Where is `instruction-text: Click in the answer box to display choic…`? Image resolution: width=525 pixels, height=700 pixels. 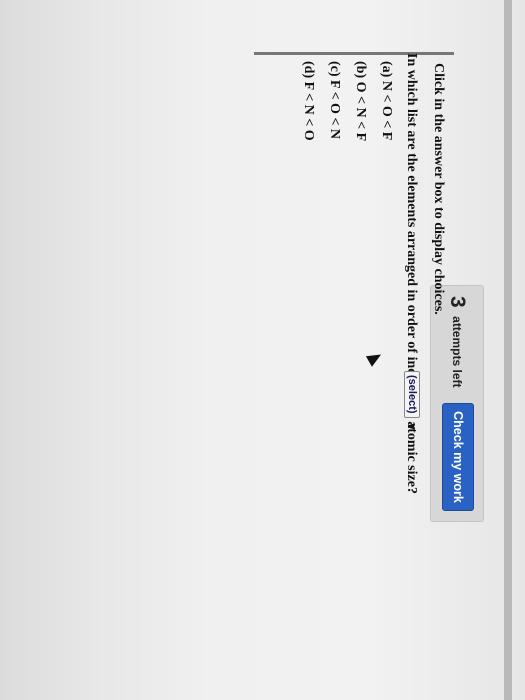
instruction-text: Click in the answer box to display choic… is located at coordinates (438, 189).